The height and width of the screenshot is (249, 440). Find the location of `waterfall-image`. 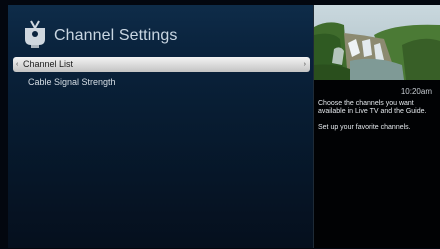

waterfall-image is located at coordinates (377, 42).